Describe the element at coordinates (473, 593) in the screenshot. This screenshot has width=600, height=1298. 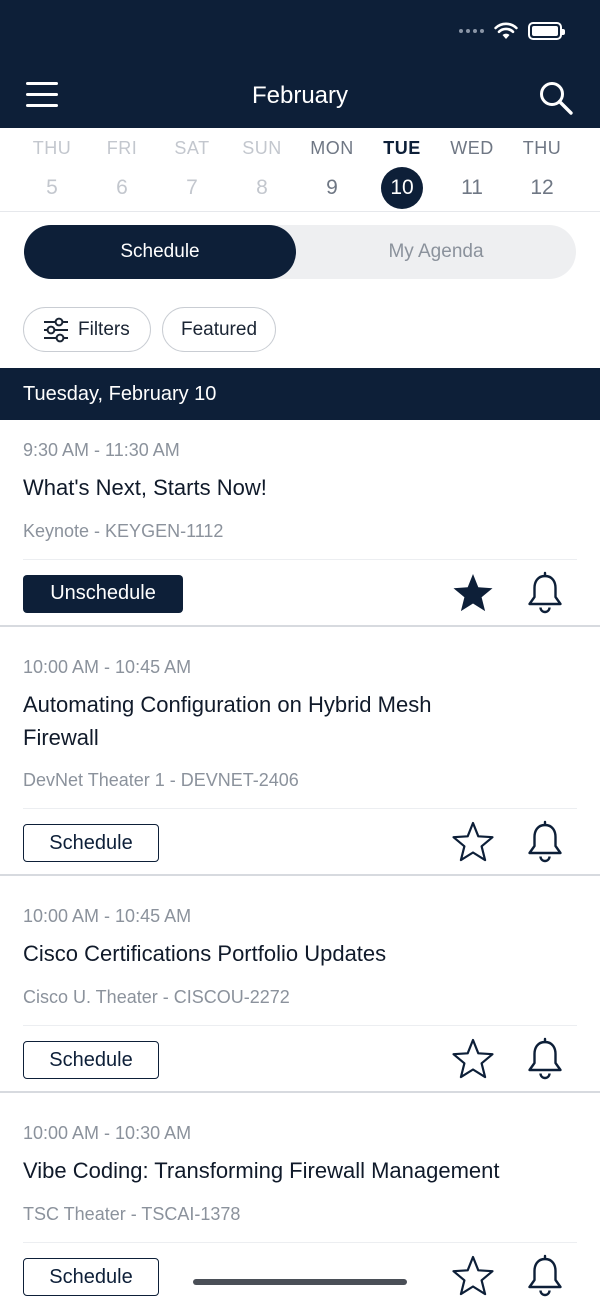
I see `star-filled-icon` at that location.